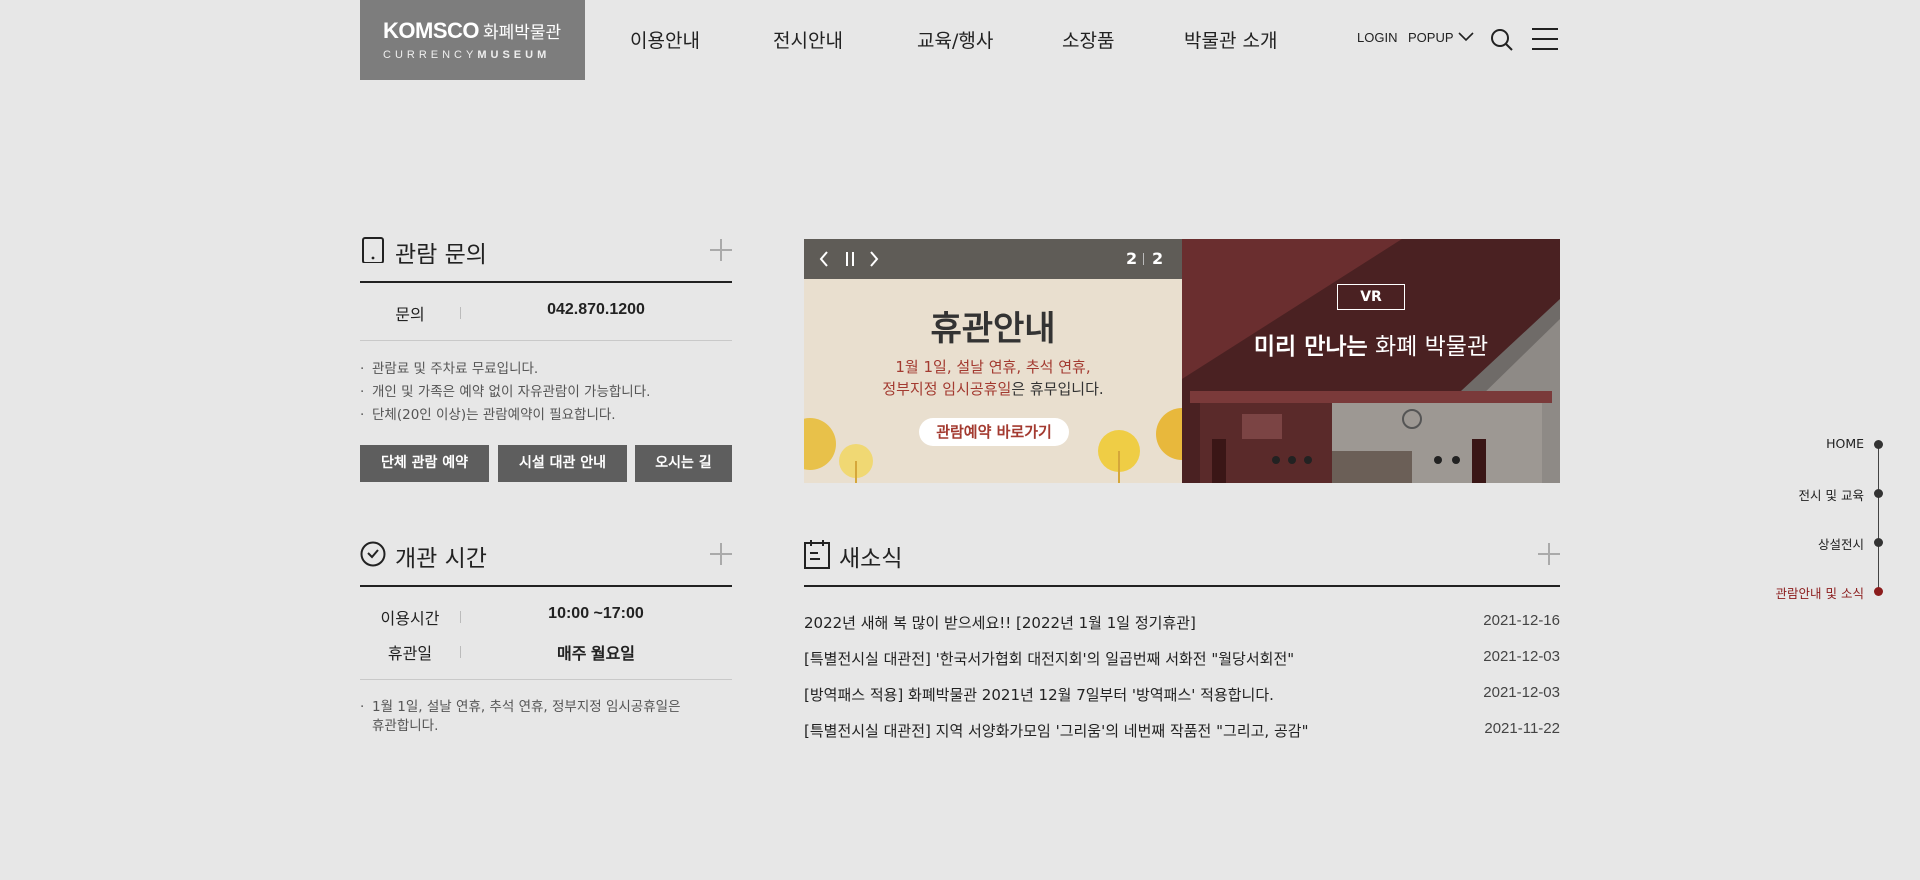 The width and height of the screenshot is (1920, 880). What do you see at coordinates (1000, 622) in the screenshot?
I see `news-item-title: 2022년 새해 복 많이 받으세요!! [2022년 1월 1일 정기휴관]` at bounding box center [1000, 622].